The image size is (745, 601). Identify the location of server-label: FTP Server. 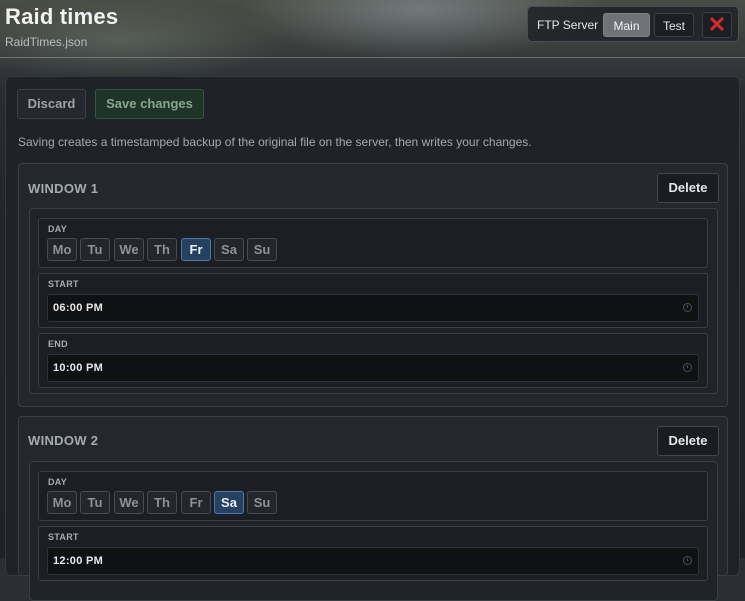
(568, 25).